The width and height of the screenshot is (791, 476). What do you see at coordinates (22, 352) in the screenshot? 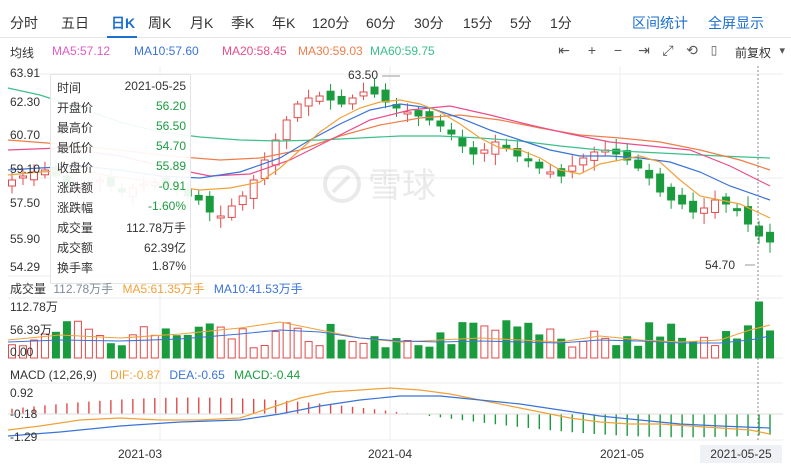
I see `volume-axis-tick: 0.00` at bounding box center [22, 352].